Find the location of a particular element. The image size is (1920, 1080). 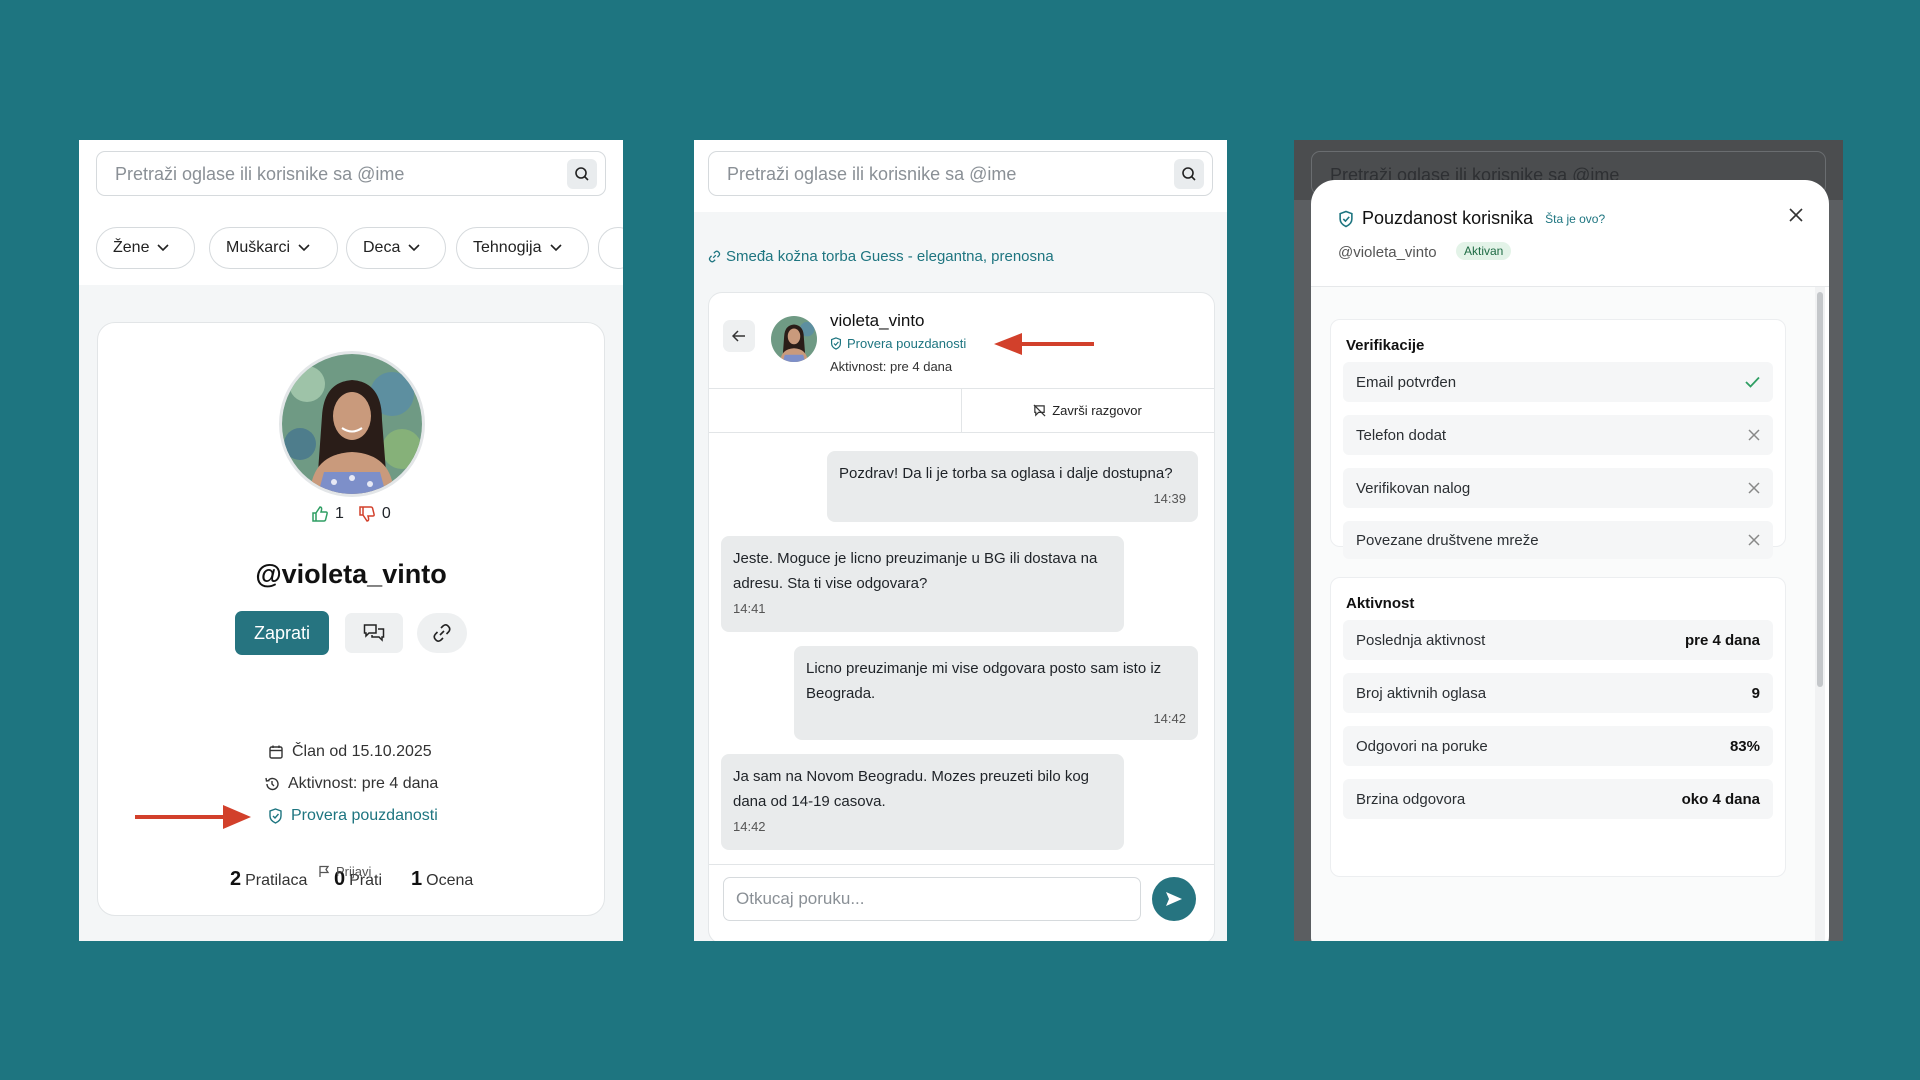

verification-label: Povezane društvene mreže is located at coordinates (1447, 540).